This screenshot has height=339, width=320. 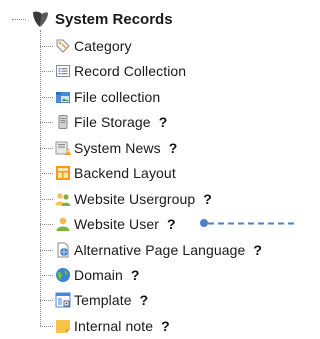 I want to click on tree-item-internal-note: Internal note ?, so click(x=112, y=326).